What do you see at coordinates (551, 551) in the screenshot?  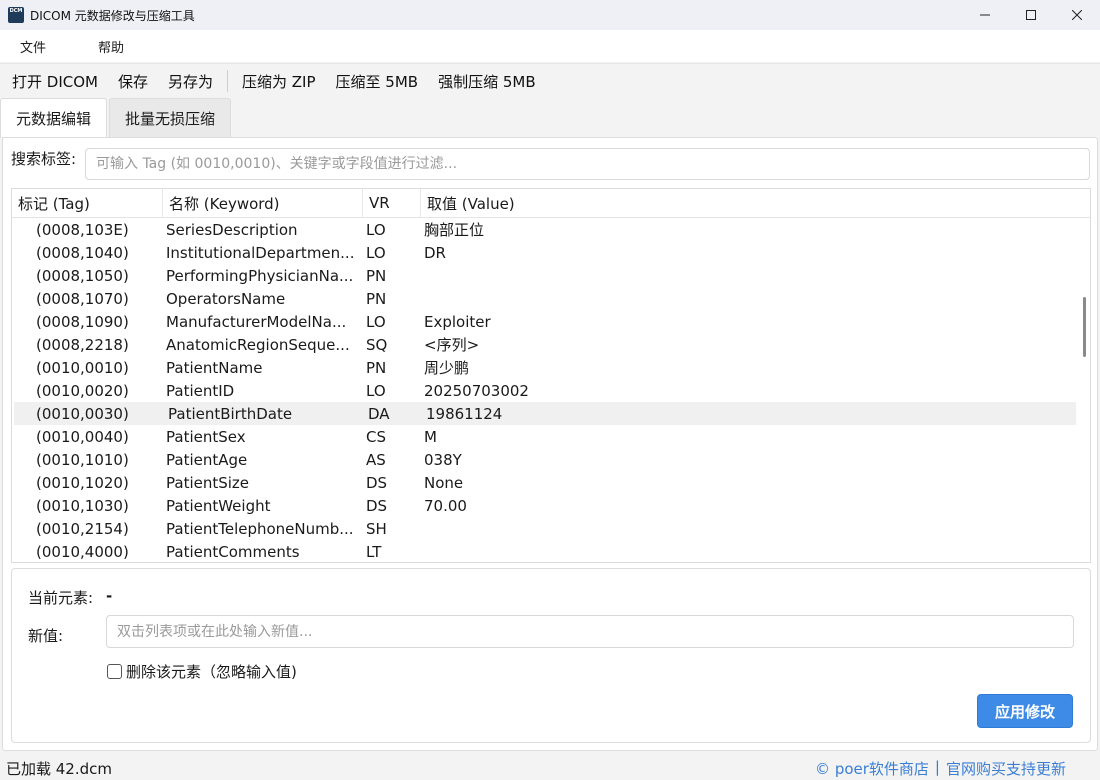 I see `table-row: (0010,4000) PatientComments LT` at bounding box center [551, 551].